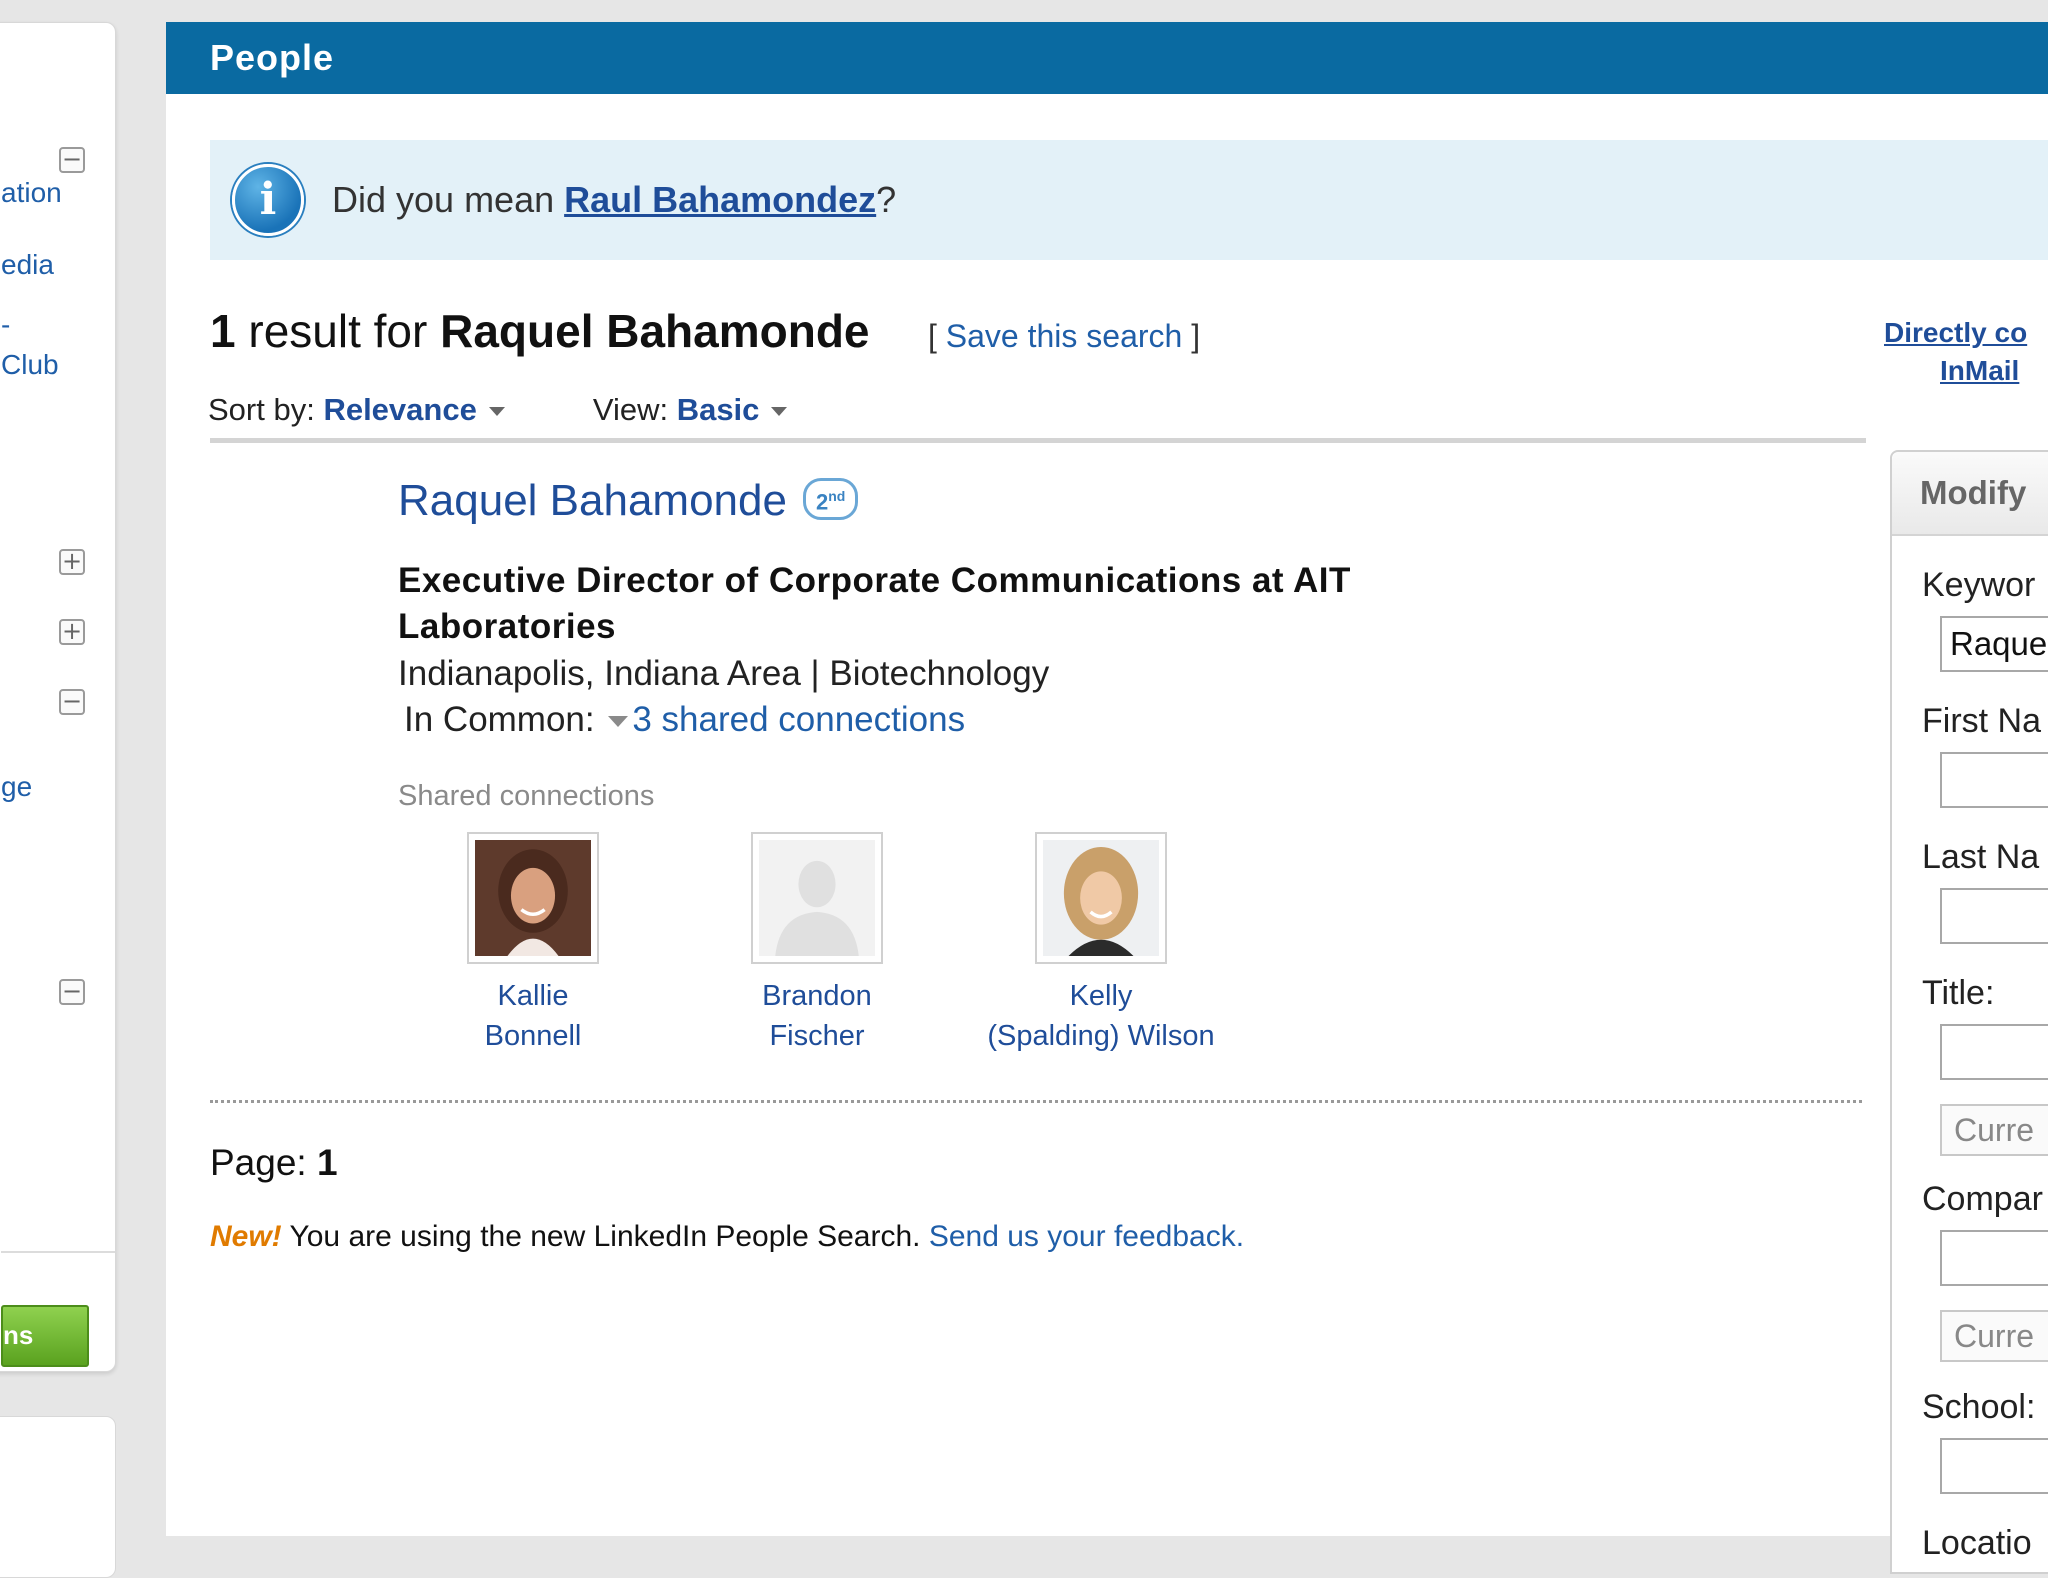  I want to click on save-search: [ Save this search ], so click(1064, 336).